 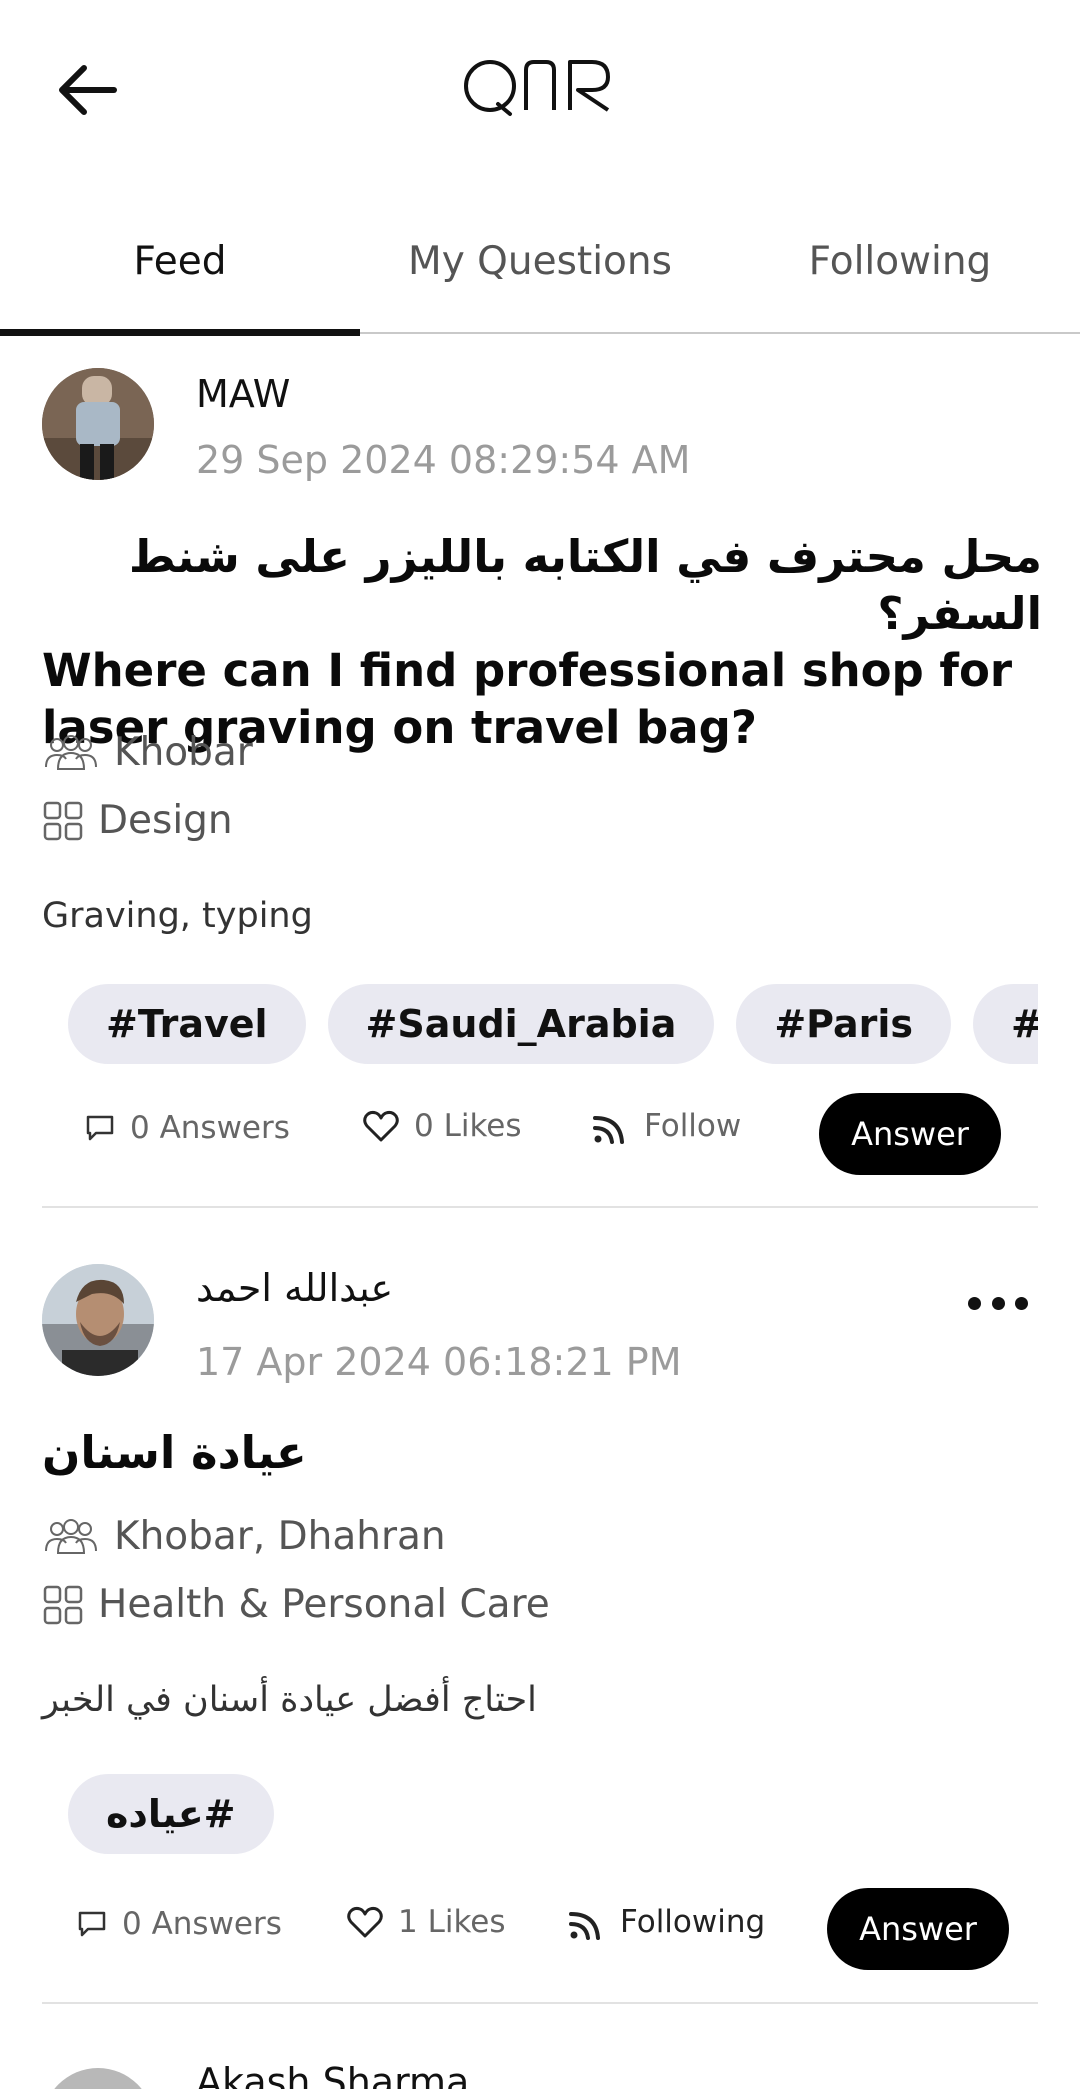 I want to click on app-header, so click(x=540, y=95).